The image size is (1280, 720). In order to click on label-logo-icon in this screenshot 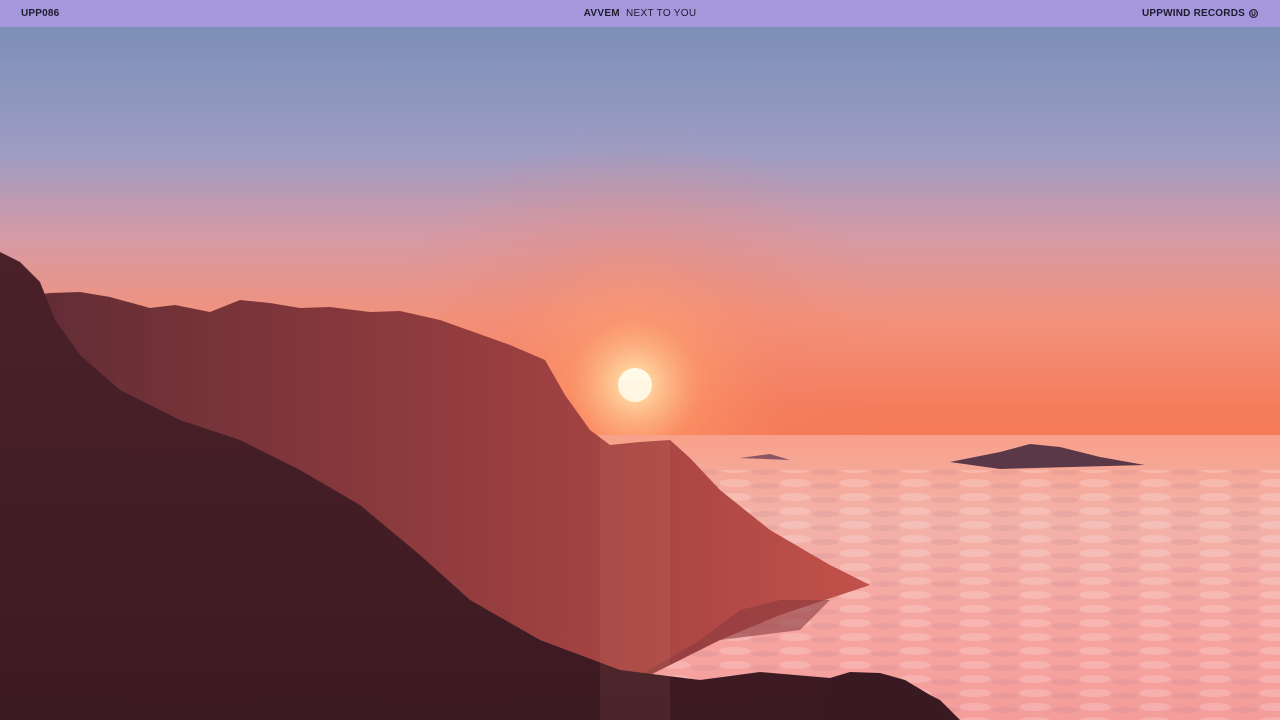, I will do `click(1253, 13)`.